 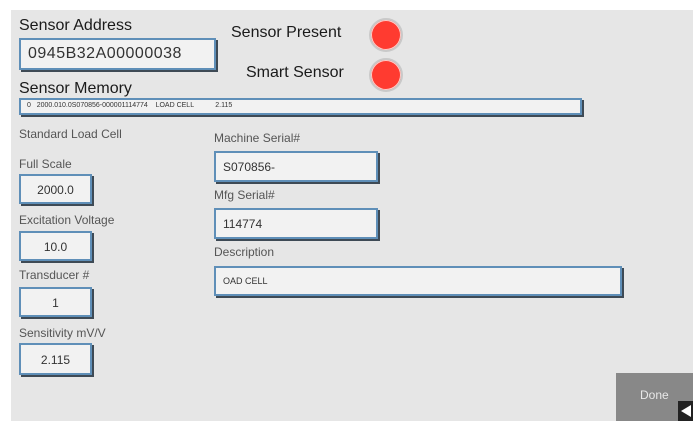 What do you see at coordinates (286, 32) in the screenshot?
I see `sensor-present-label: Sensor Present` at bounding box center [286, 32].